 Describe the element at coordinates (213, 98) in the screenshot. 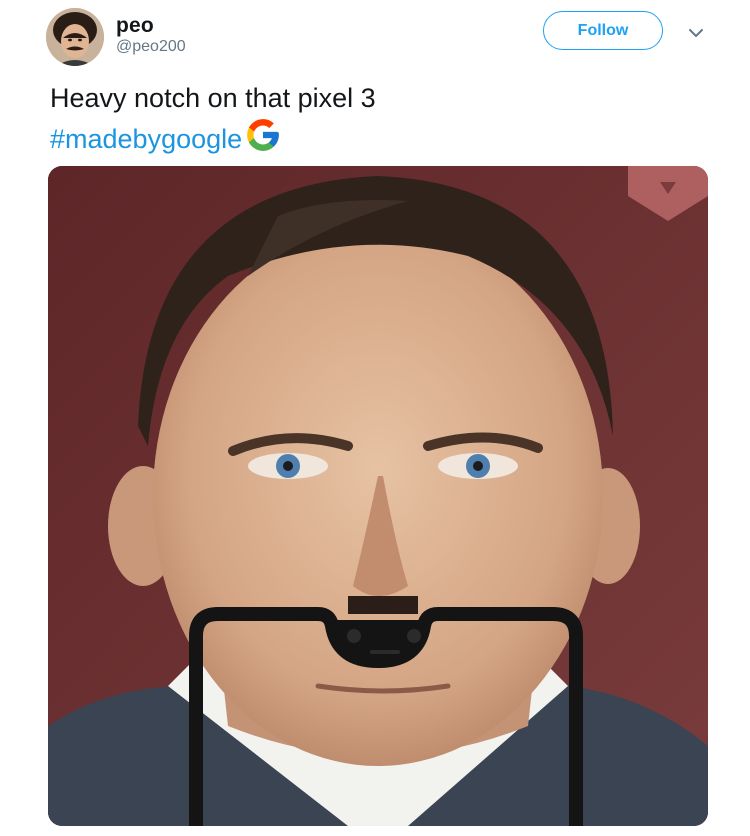

I see `tweet-body: Heavy notch on that pixel 3` at that location.